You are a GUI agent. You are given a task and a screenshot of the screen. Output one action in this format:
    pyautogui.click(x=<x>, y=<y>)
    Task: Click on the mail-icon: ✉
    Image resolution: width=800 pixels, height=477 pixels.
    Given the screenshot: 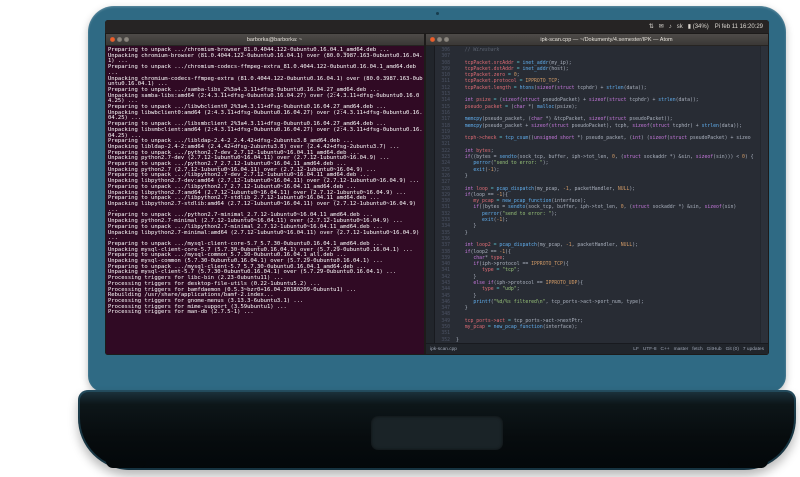 What is the action you would take?
    pyautogui.click(x=661, y=27)
    